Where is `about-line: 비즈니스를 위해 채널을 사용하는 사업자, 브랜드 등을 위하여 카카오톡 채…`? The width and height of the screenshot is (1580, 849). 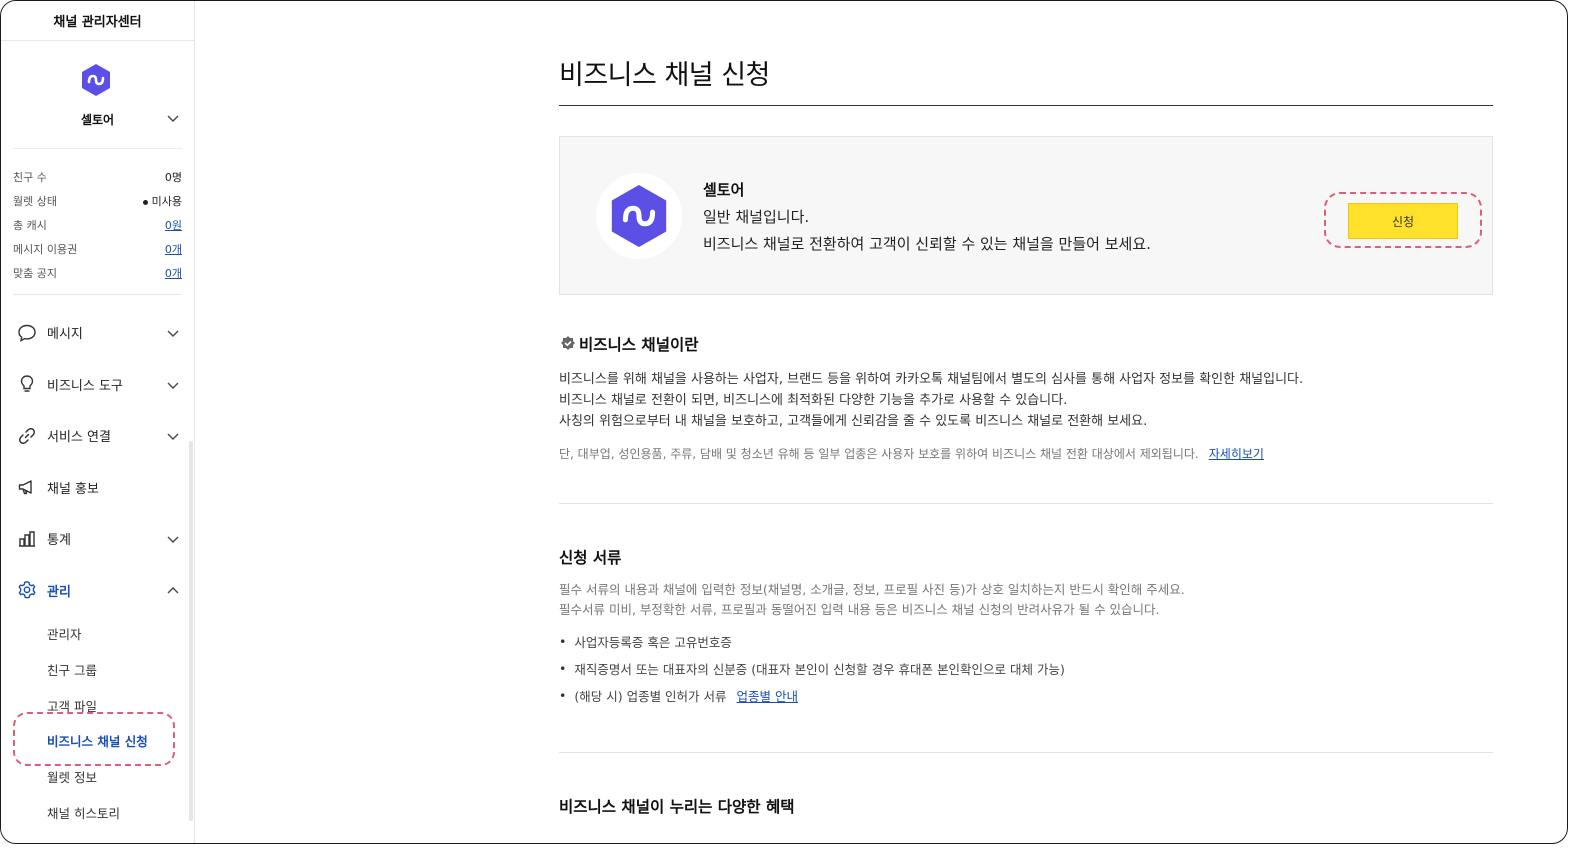 about-line: 비즈니스를 위해 채널을 사용하는 사업자, 브랜드 등을 위하여 카카오톡 채… is located at coordinates (931, 379).